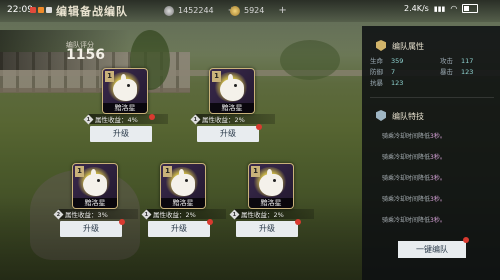 This screenshot has width=500, height=280. Describe the element at coordinates (432, 249) in the screenshot. I see `auto-formation-button: 一键编队` at that location.